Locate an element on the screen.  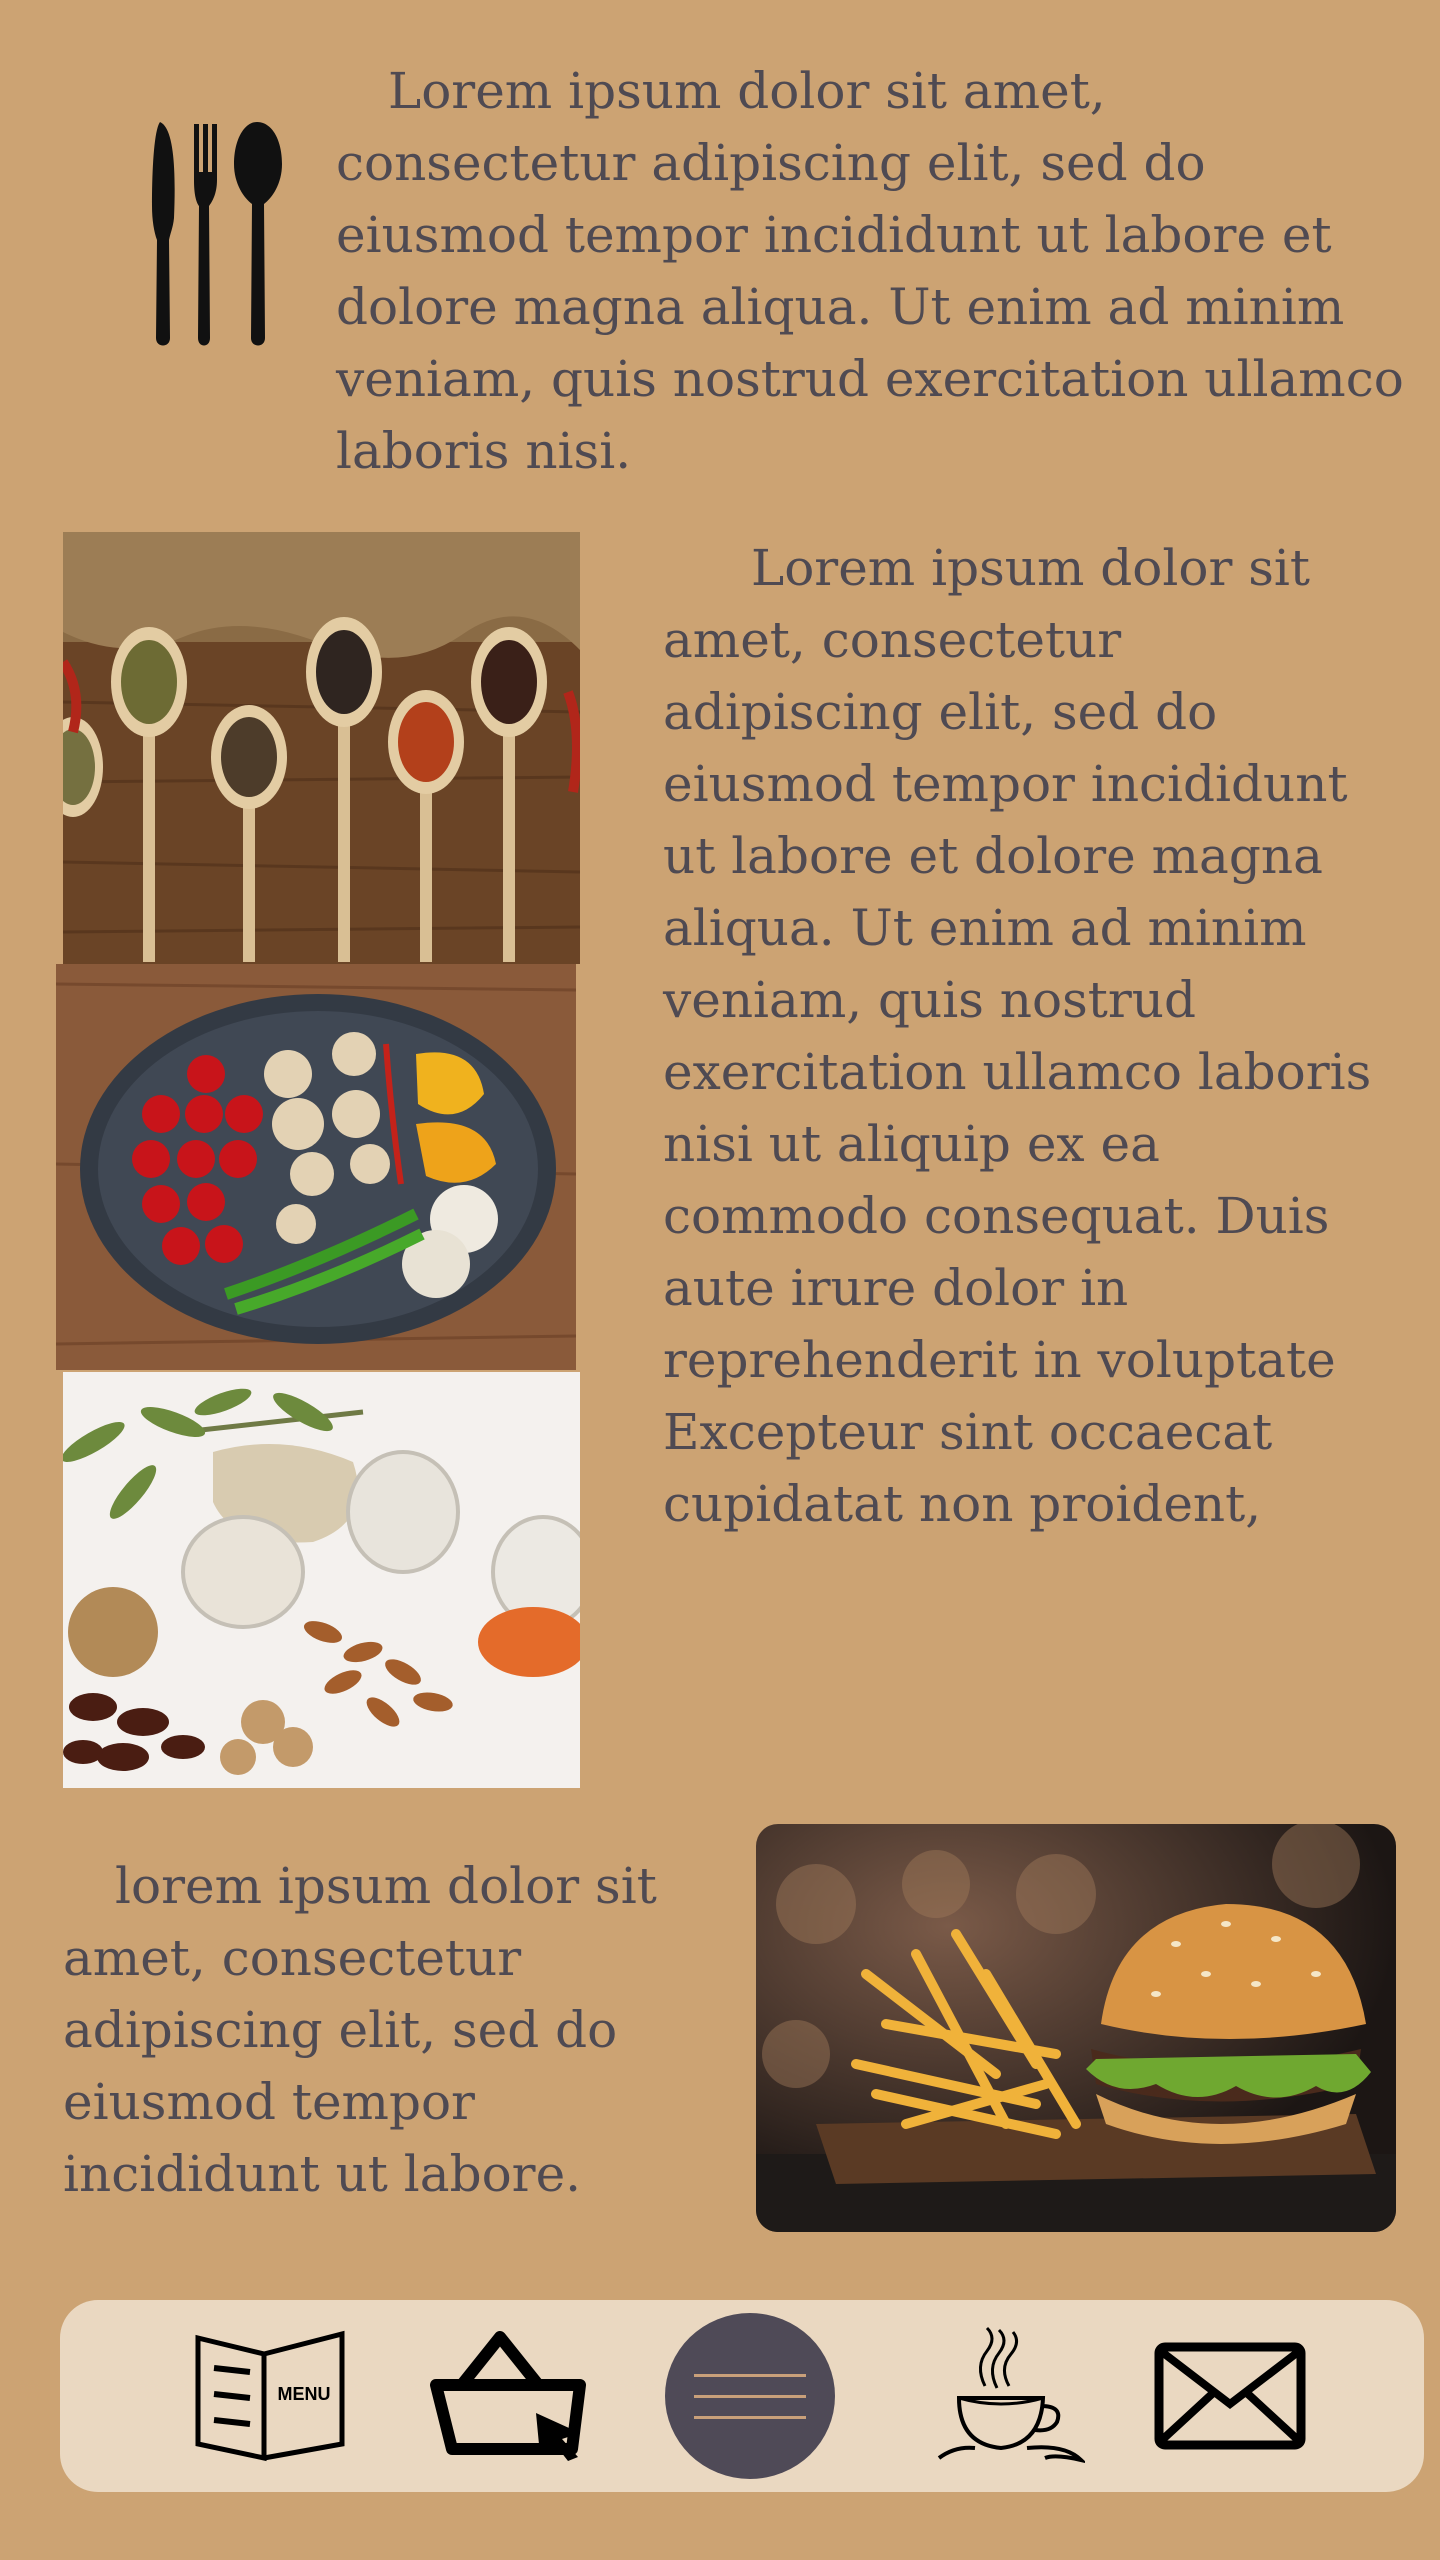
main-menu-nav-button is located at coordinates (750, 2396).